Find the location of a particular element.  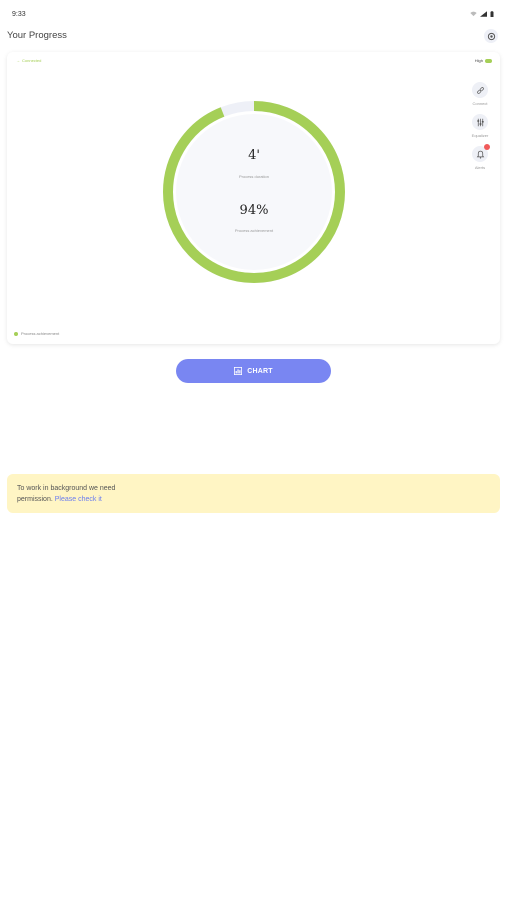

check-permission-link: Please check it is located at coordinates (78, 499).